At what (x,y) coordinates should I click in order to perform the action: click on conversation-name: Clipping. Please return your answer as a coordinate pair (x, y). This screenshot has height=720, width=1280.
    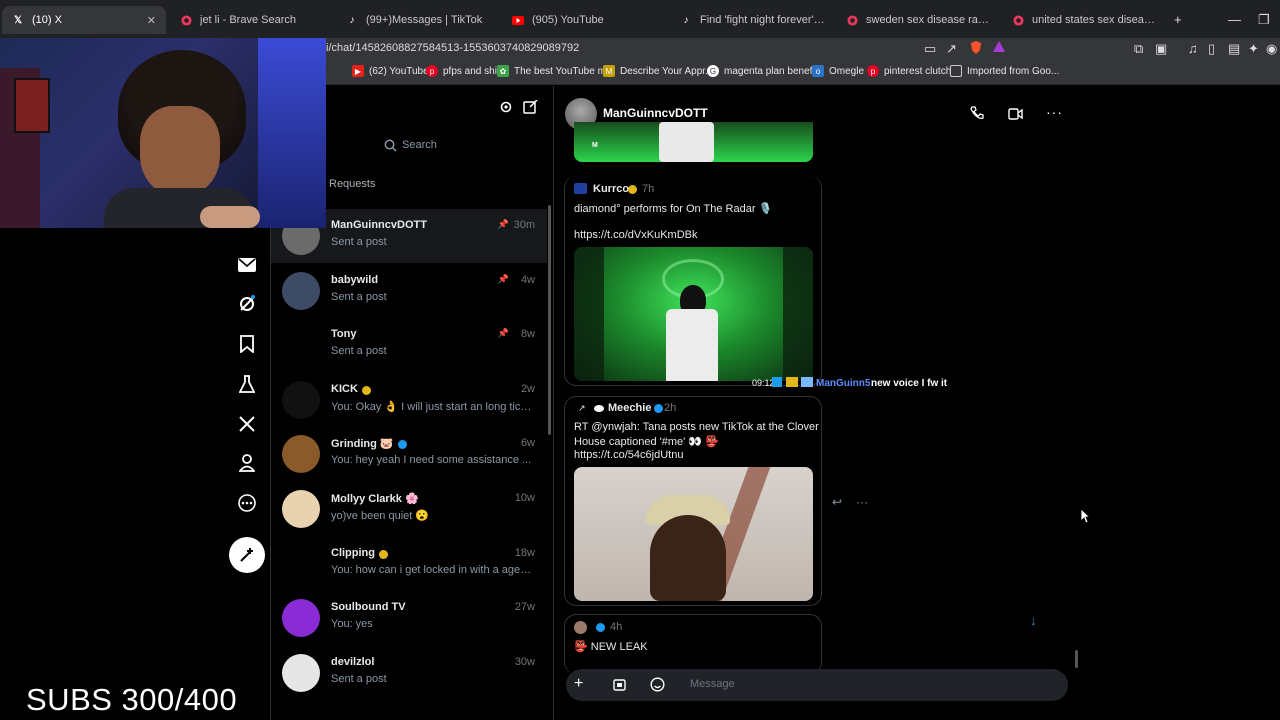
    Looking at the image, I should click on (353, 552).